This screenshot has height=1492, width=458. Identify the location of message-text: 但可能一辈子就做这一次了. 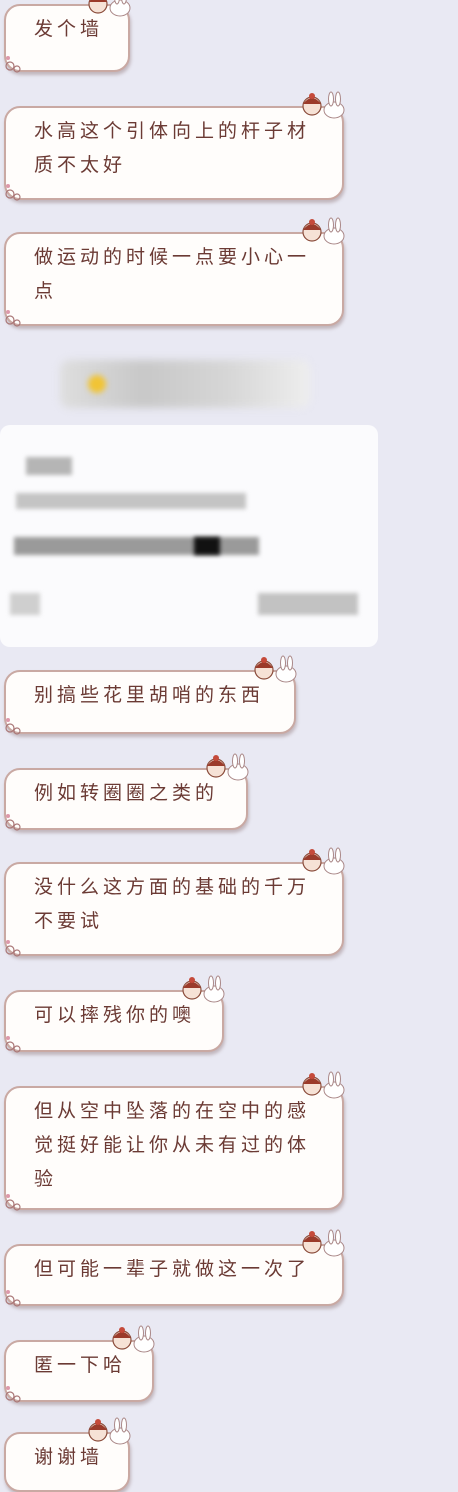
(172, 1269).